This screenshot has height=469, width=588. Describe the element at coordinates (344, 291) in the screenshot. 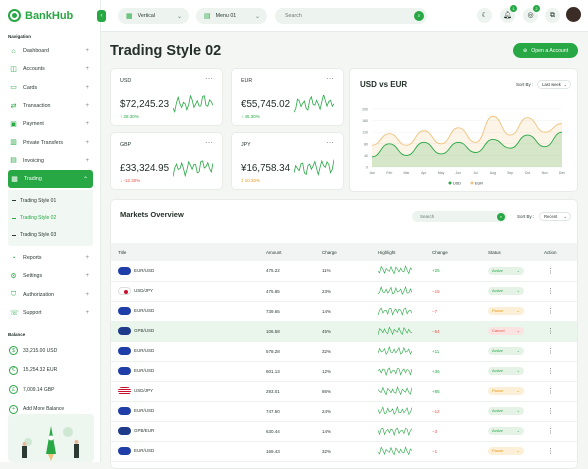

I see `table-row: USD/JPY 475.85 23% −15 Active ⌄ ⋮` at that location.